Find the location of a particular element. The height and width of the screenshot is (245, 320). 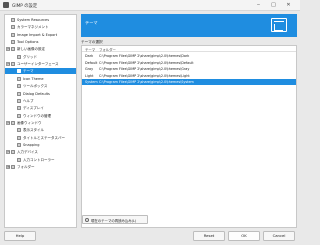

sidebar-item-label: Image Import & Export is located at coordinates (37, 34).